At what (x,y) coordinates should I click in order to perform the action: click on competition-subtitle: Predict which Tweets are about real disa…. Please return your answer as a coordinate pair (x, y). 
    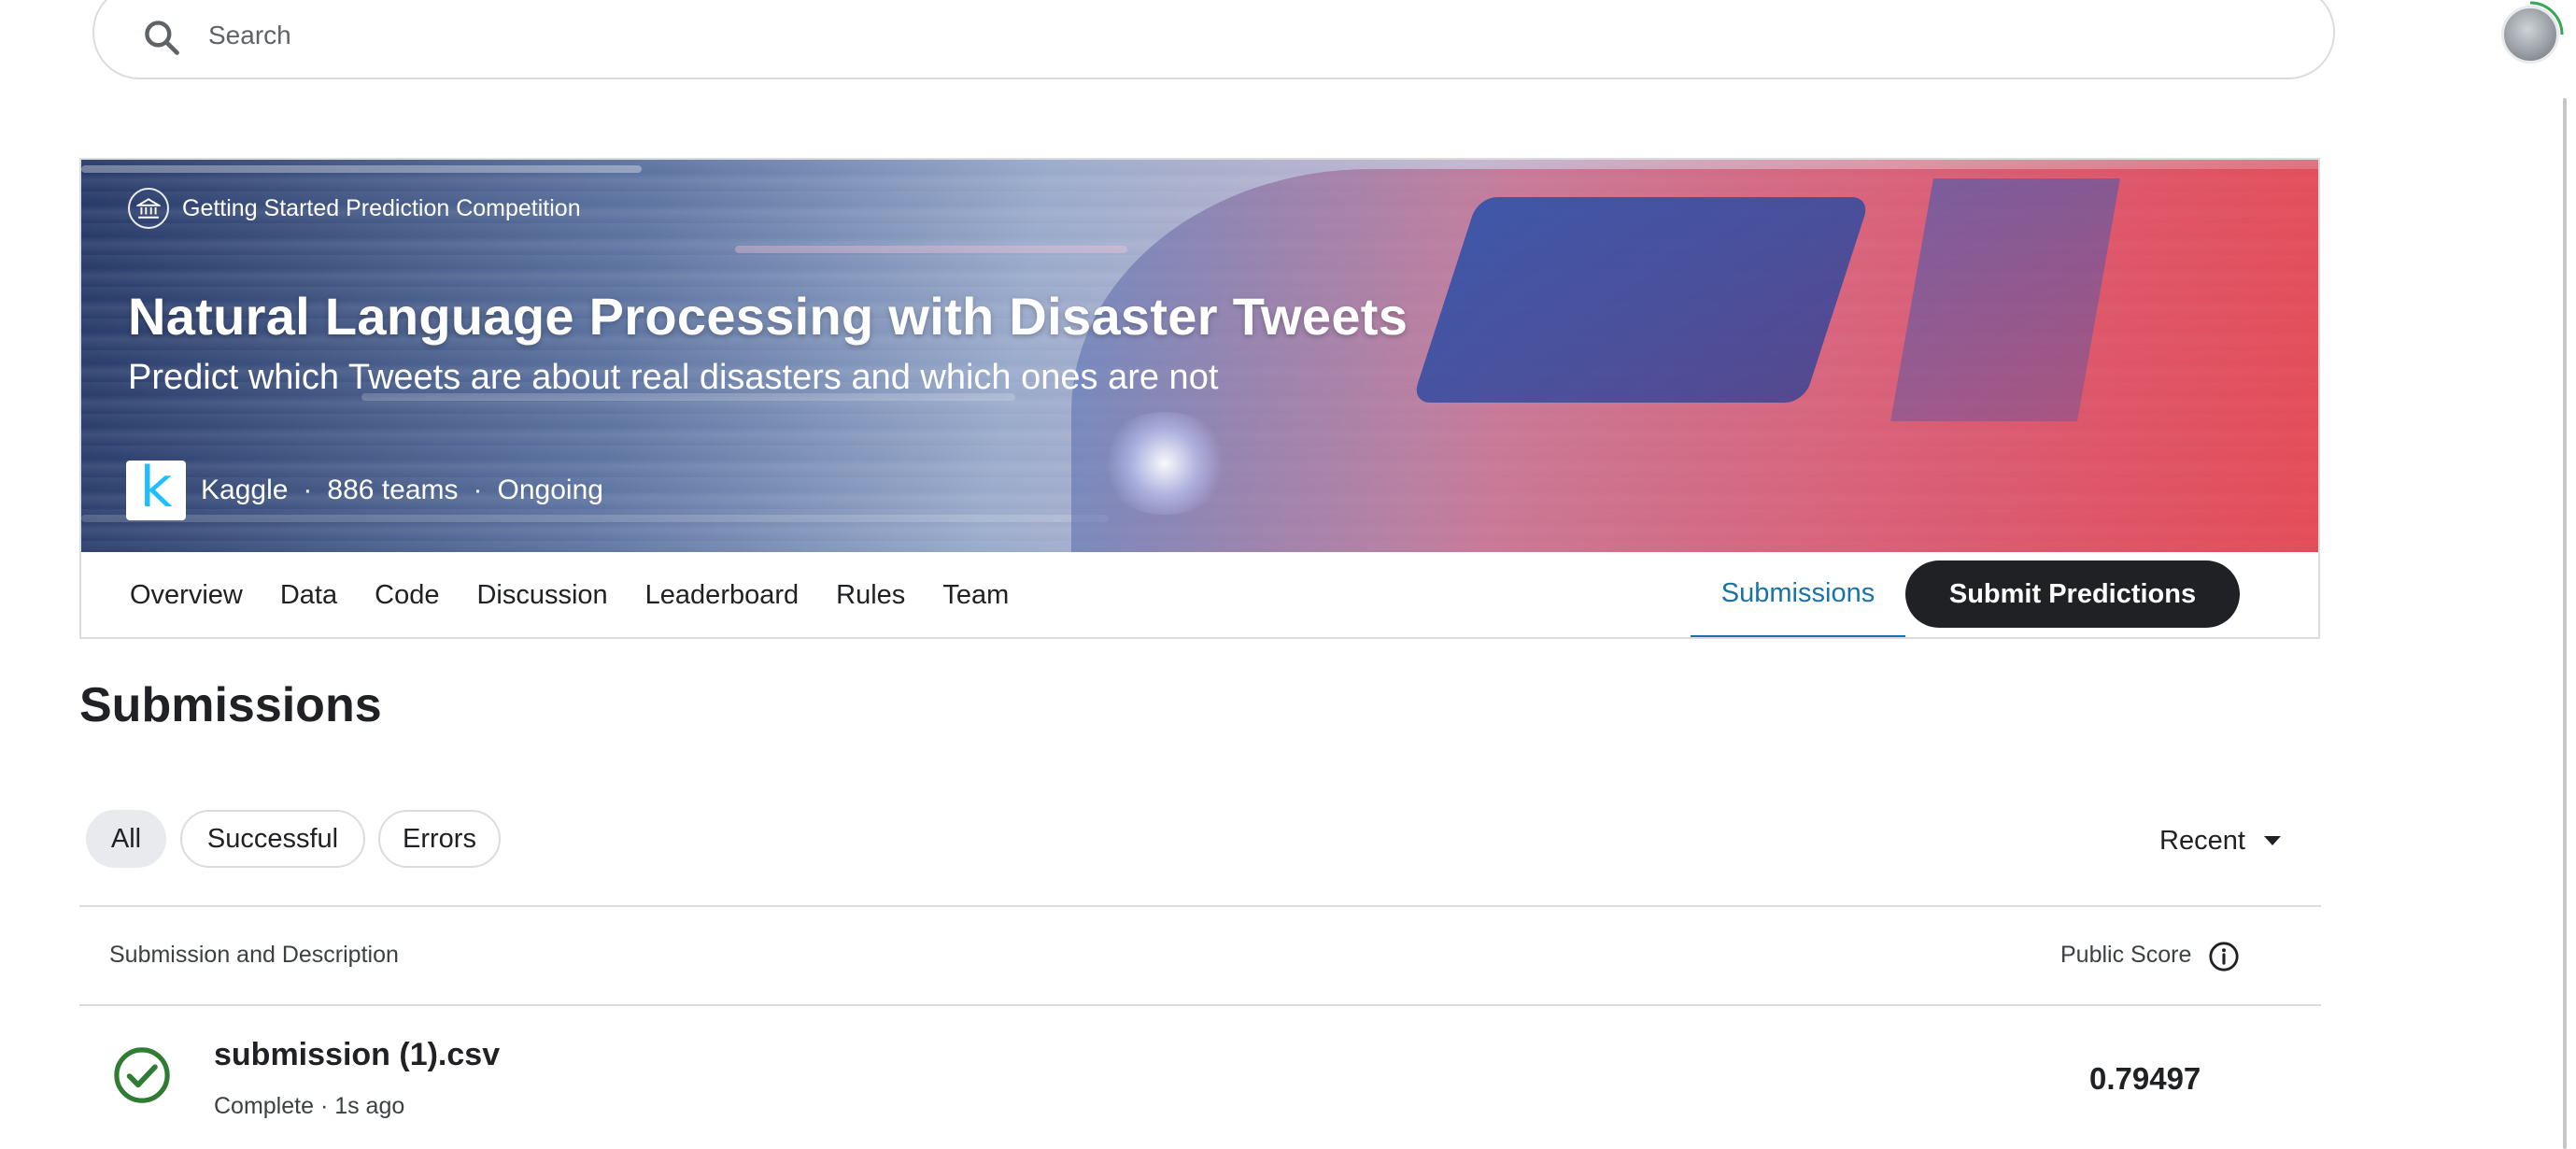
    Looking at the image, I should click on (673, 377).